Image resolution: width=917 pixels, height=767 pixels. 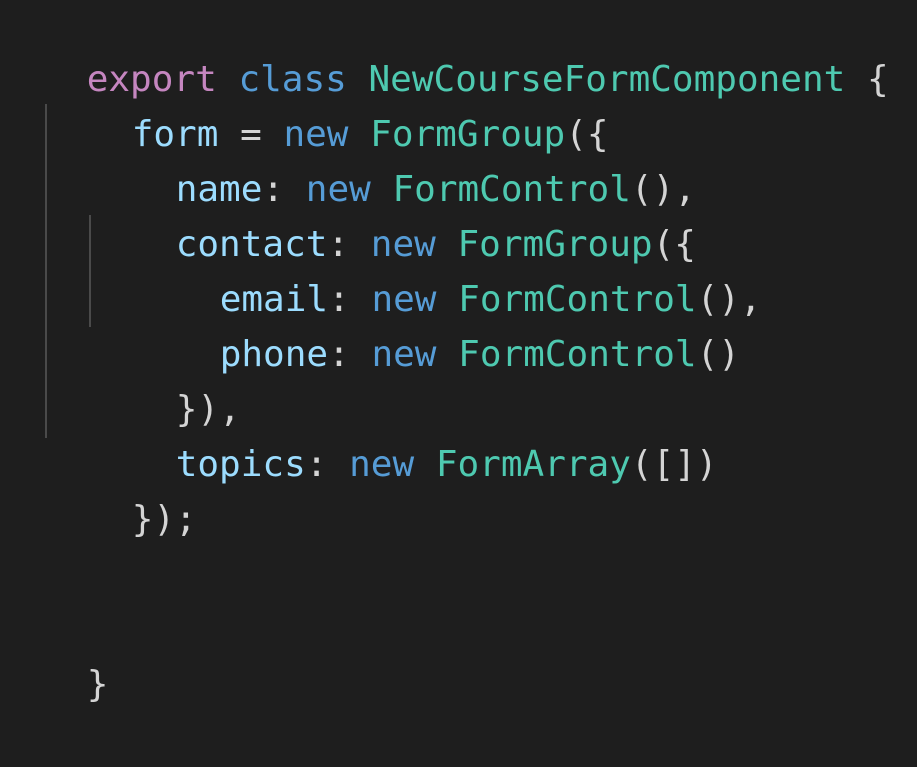 I want to click on code-line-10: }, so click(x=54, y=653).